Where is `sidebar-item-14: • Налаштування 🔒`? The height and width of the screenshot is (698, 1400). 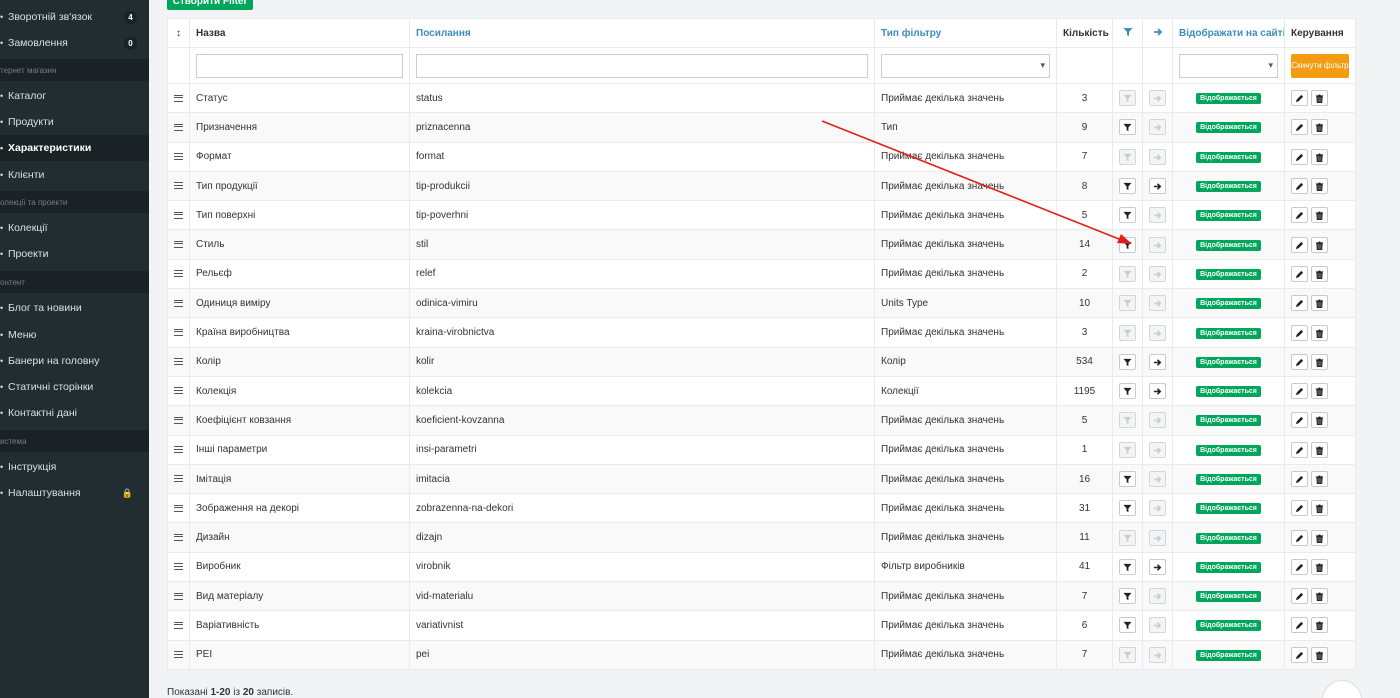
sidebar-item-14: • Налаштування 🔒 is located at coordinates (74, 493).